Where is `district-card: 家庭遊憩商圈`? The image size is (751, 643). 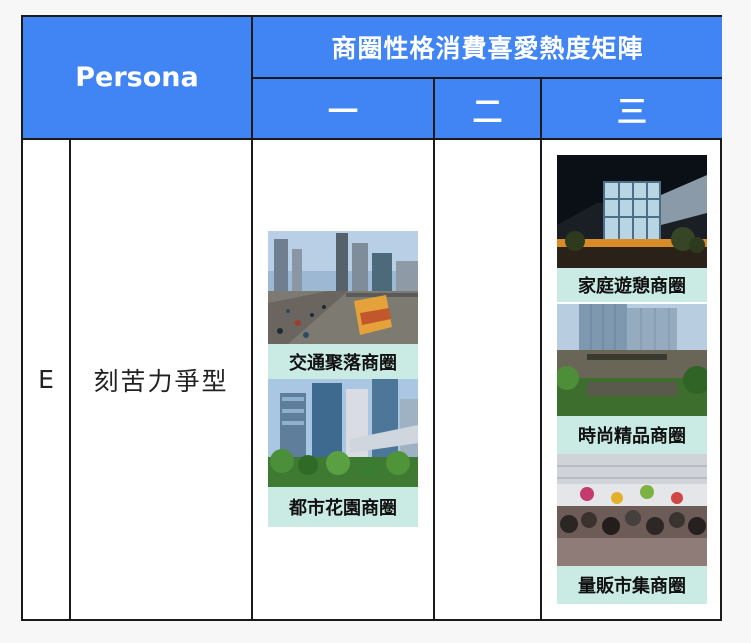
district-card: 家庭遊憩商圈 is located at coordinates (632, 228).